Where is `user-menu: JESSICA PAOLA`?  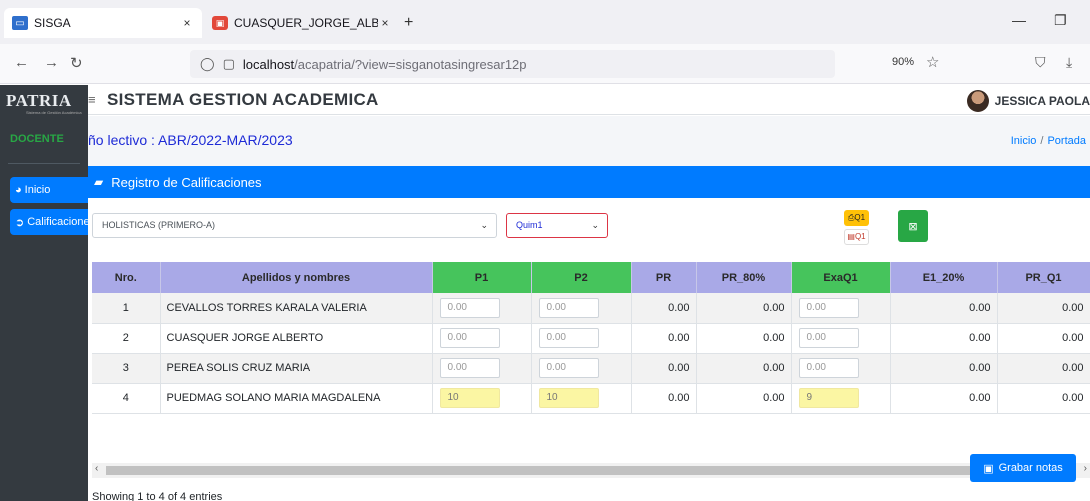 user-menu: JESSICA PAOLA is located at coordinates (1028, 101).